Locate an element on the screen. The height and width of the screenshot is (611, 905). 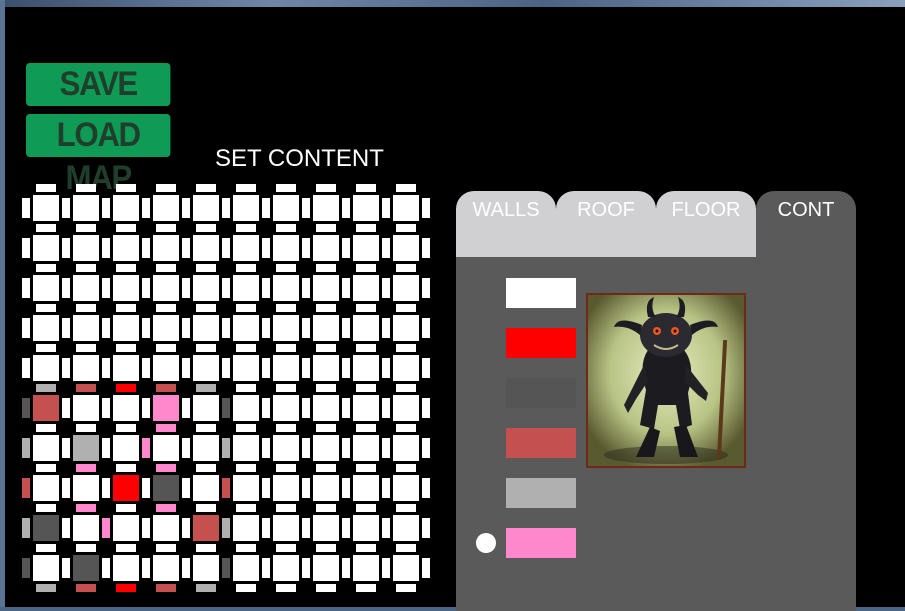
tab-walls: WALLS is located at coordinates (506, 224).